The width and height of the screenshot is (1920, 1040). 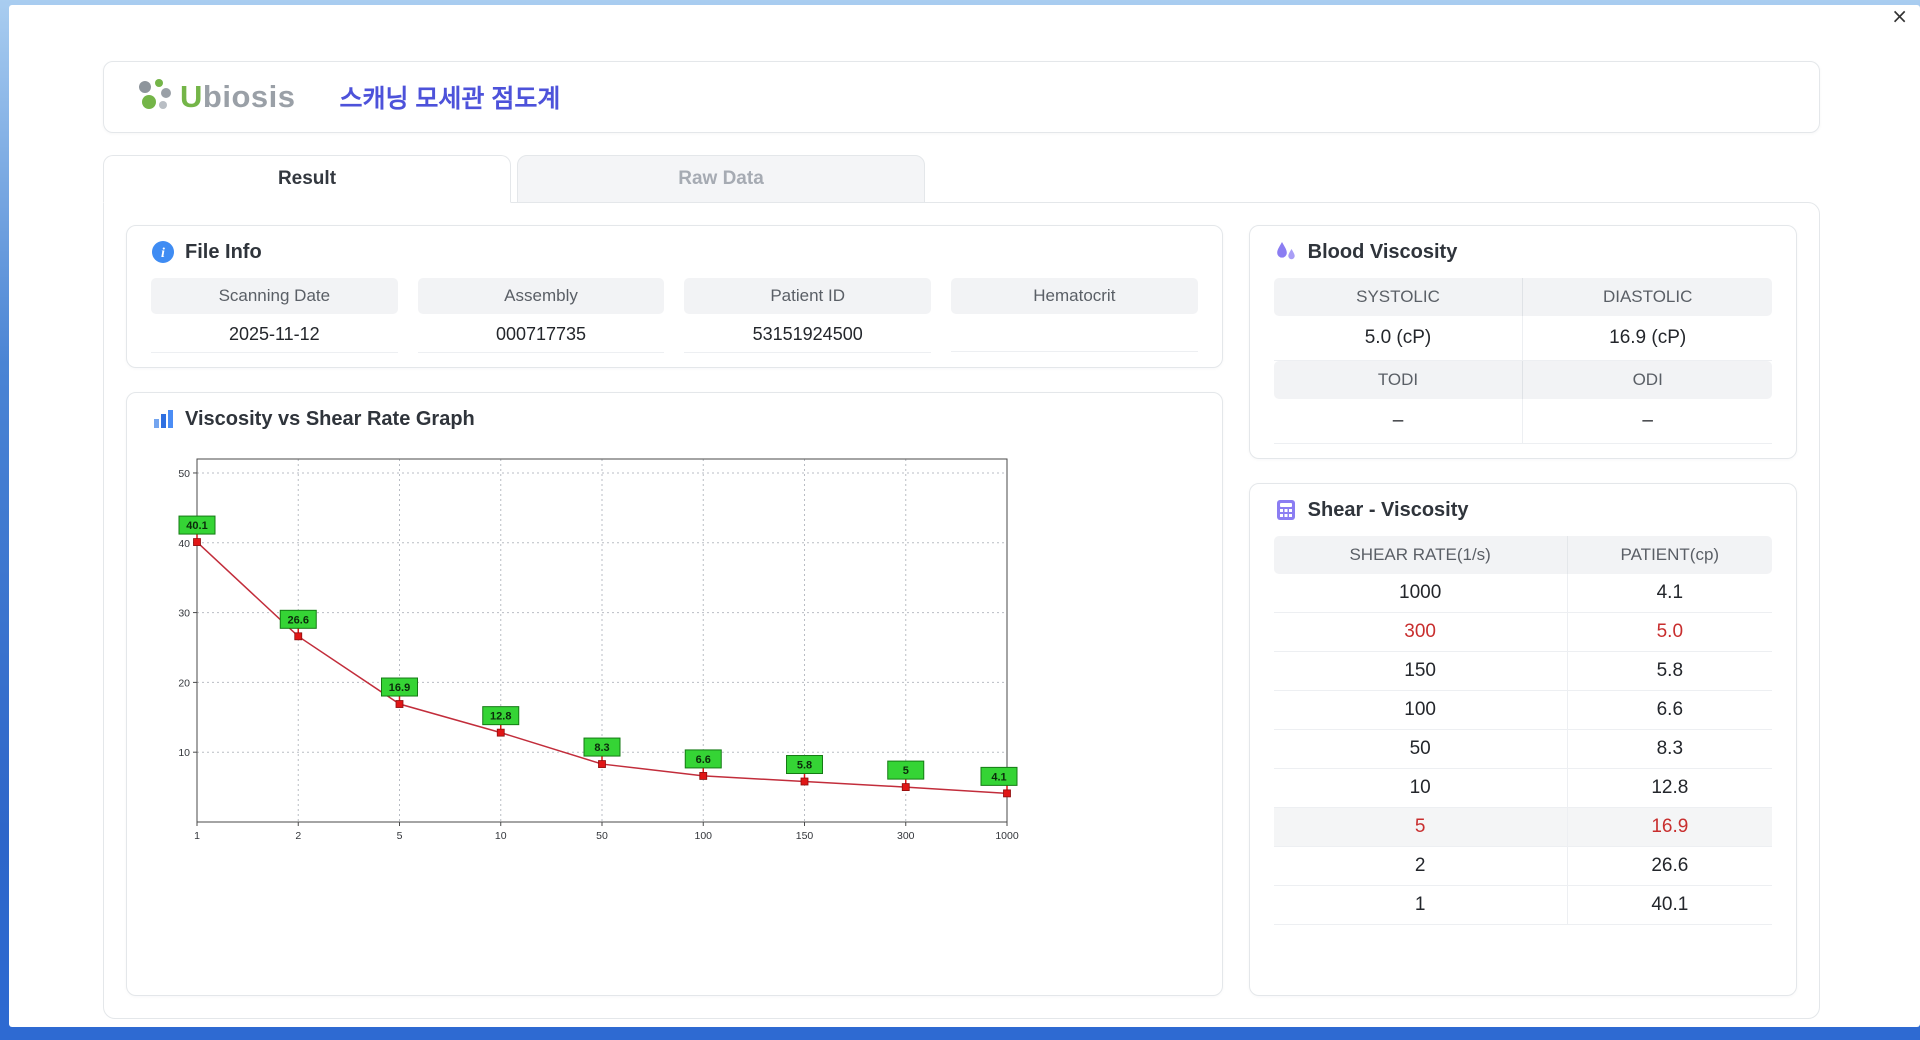 I want to click on patient-value-cell: 5.0, so click(x=1669, y=632).